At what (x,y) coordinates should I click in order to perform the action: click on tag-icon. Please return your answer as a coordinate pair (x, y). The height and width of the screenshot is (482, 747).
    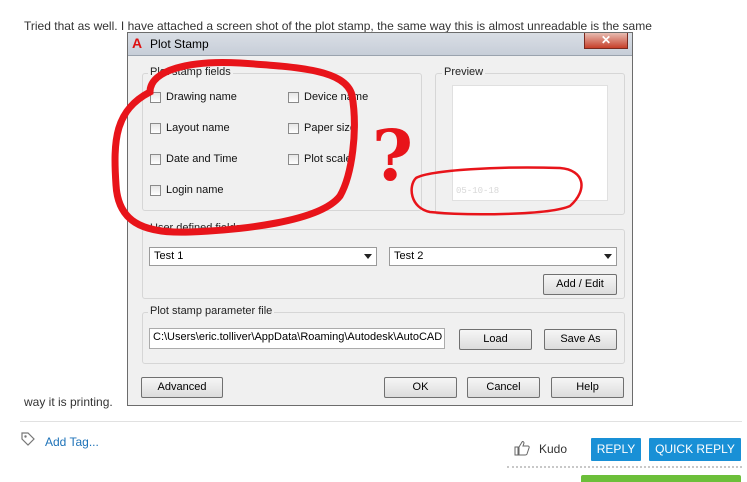
    Looking at the image, I should click on (28, 439).